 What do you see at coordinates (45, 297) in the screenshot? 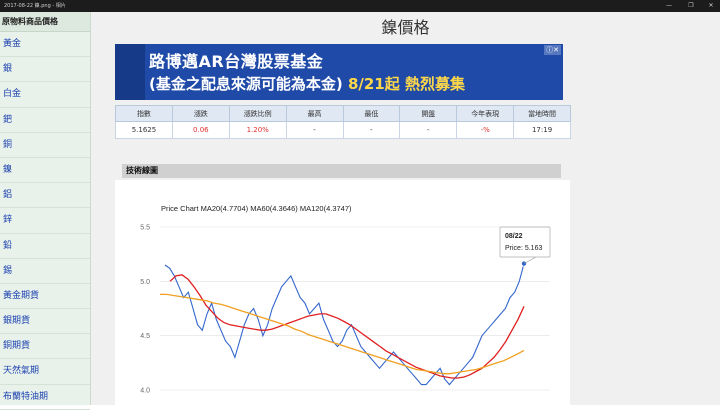
I see `sidebar-item-gold-futures: 黃金期貨` at bounding box center [45, 297].